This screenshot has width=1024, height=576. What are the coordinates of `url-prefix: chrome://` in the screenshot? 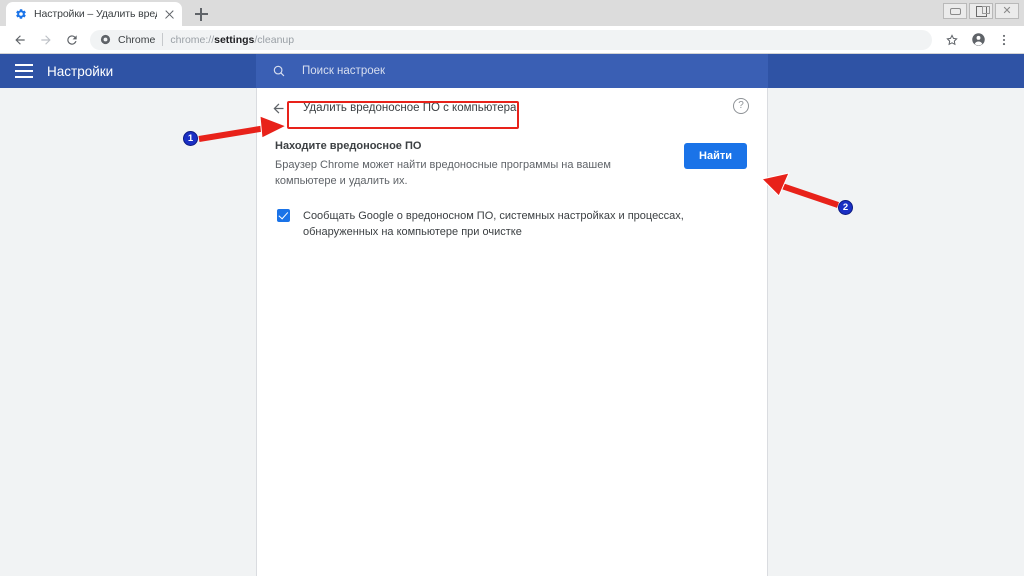 It's located at (192, 39).